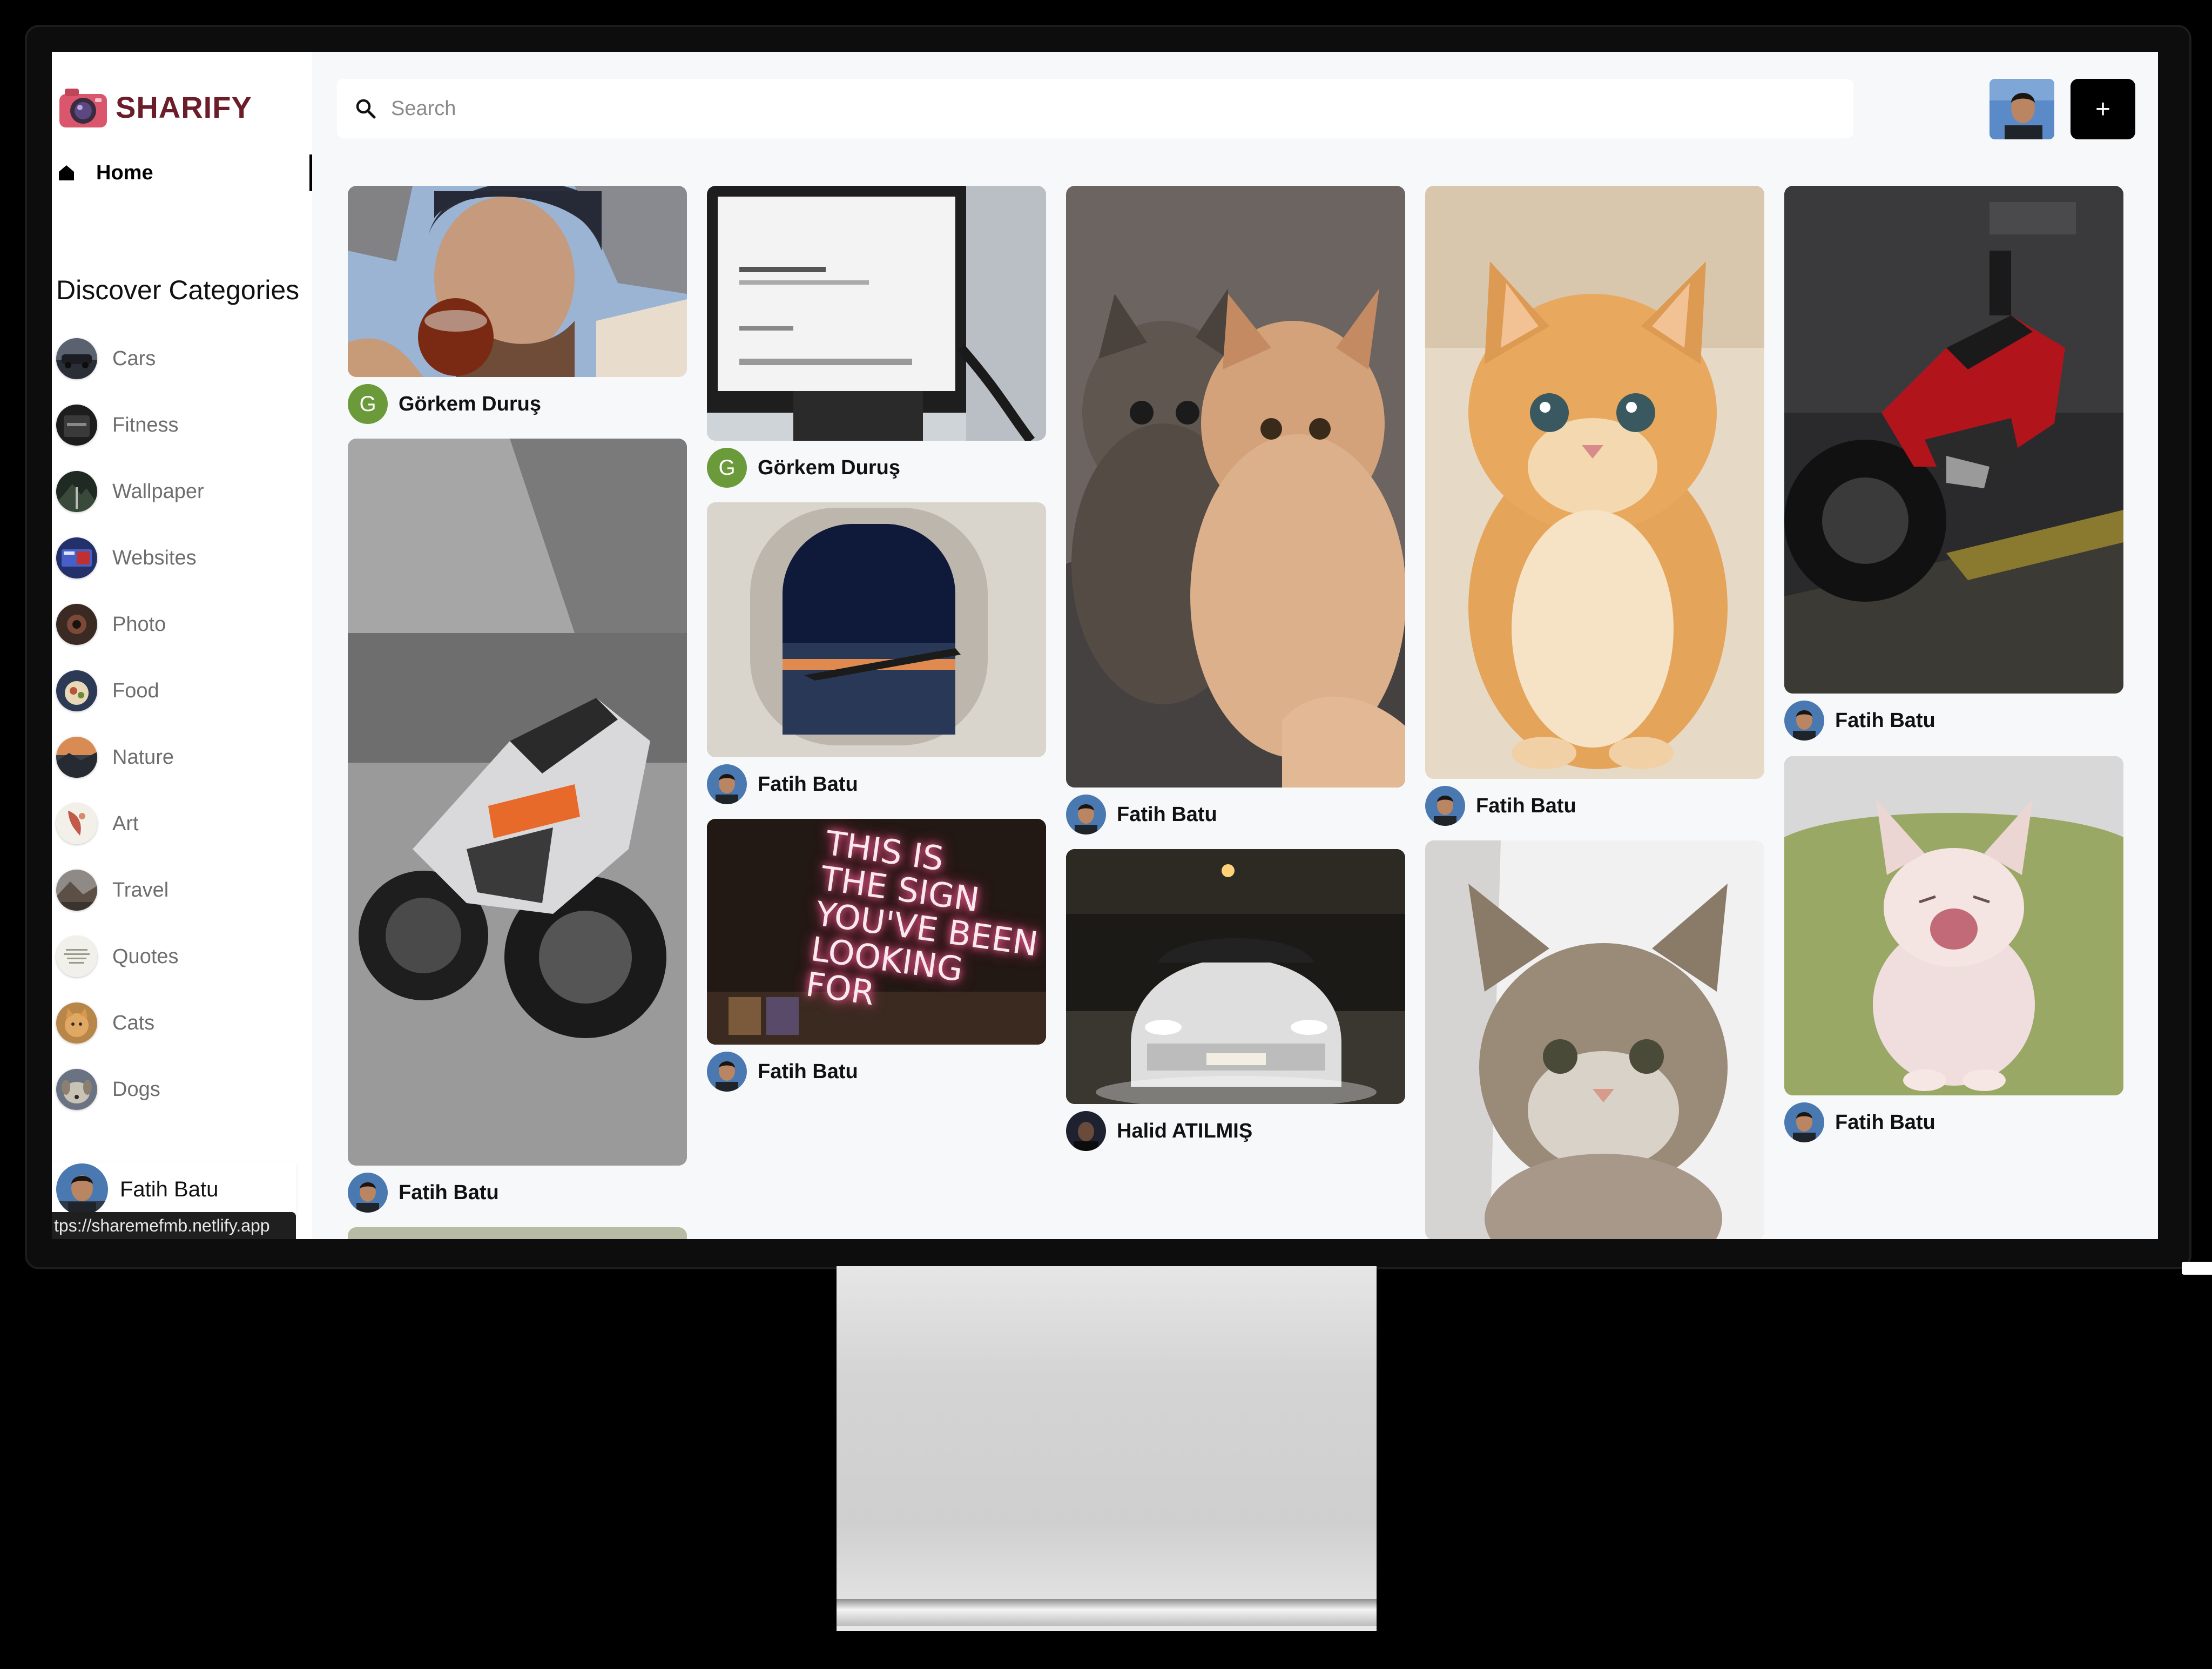 The width and height of the screenshot is (2212, 1669). What do you see at coordinates (2197, 1268) in the screenshot?
I see `edge-mark` at bounding box center [2197, 1268].